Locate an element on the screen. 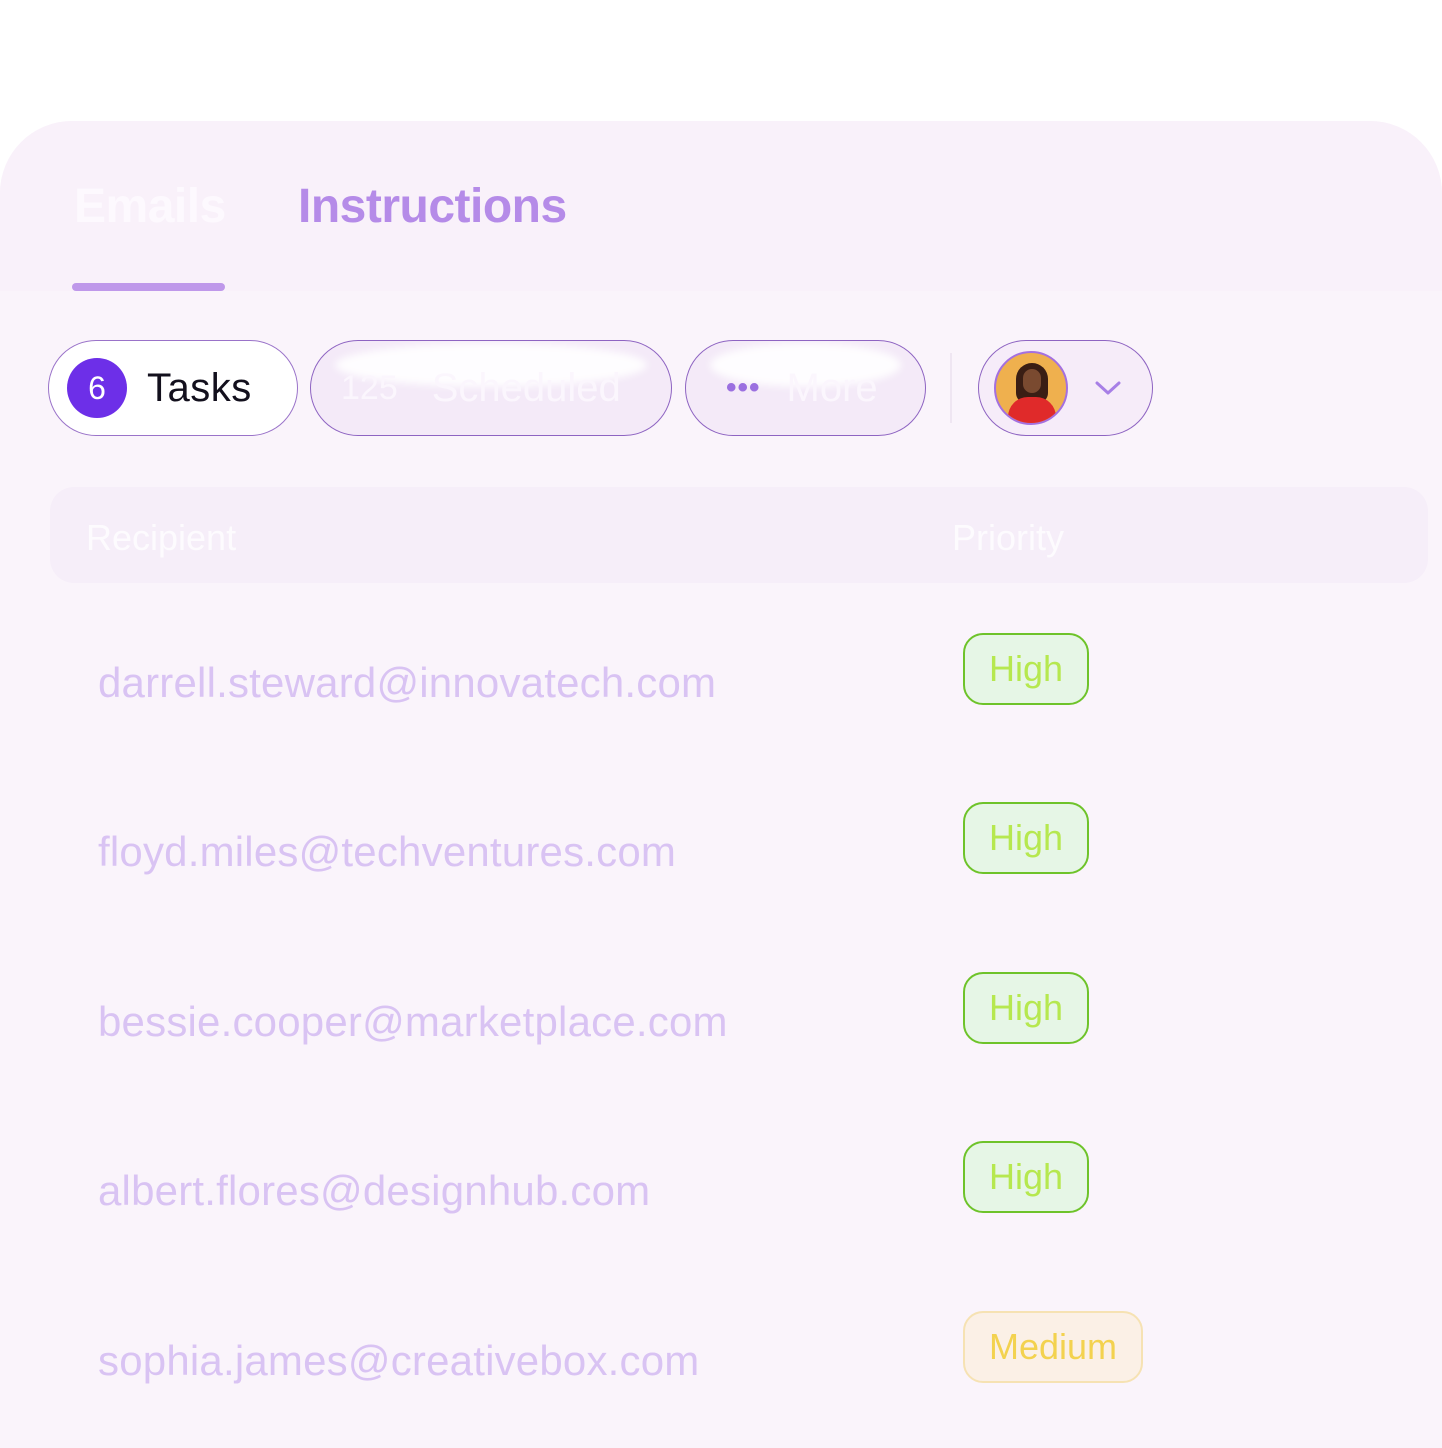 The image size is (1442, 1448). table-row: albert.flores@designhub.com High is located at coordinates (739, 1196).